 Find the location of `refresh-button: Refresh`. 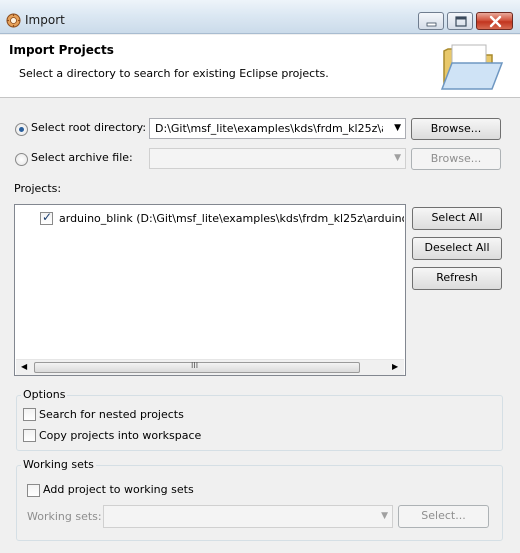

refresh-button: Refresh is located at coordinates (457, 278).